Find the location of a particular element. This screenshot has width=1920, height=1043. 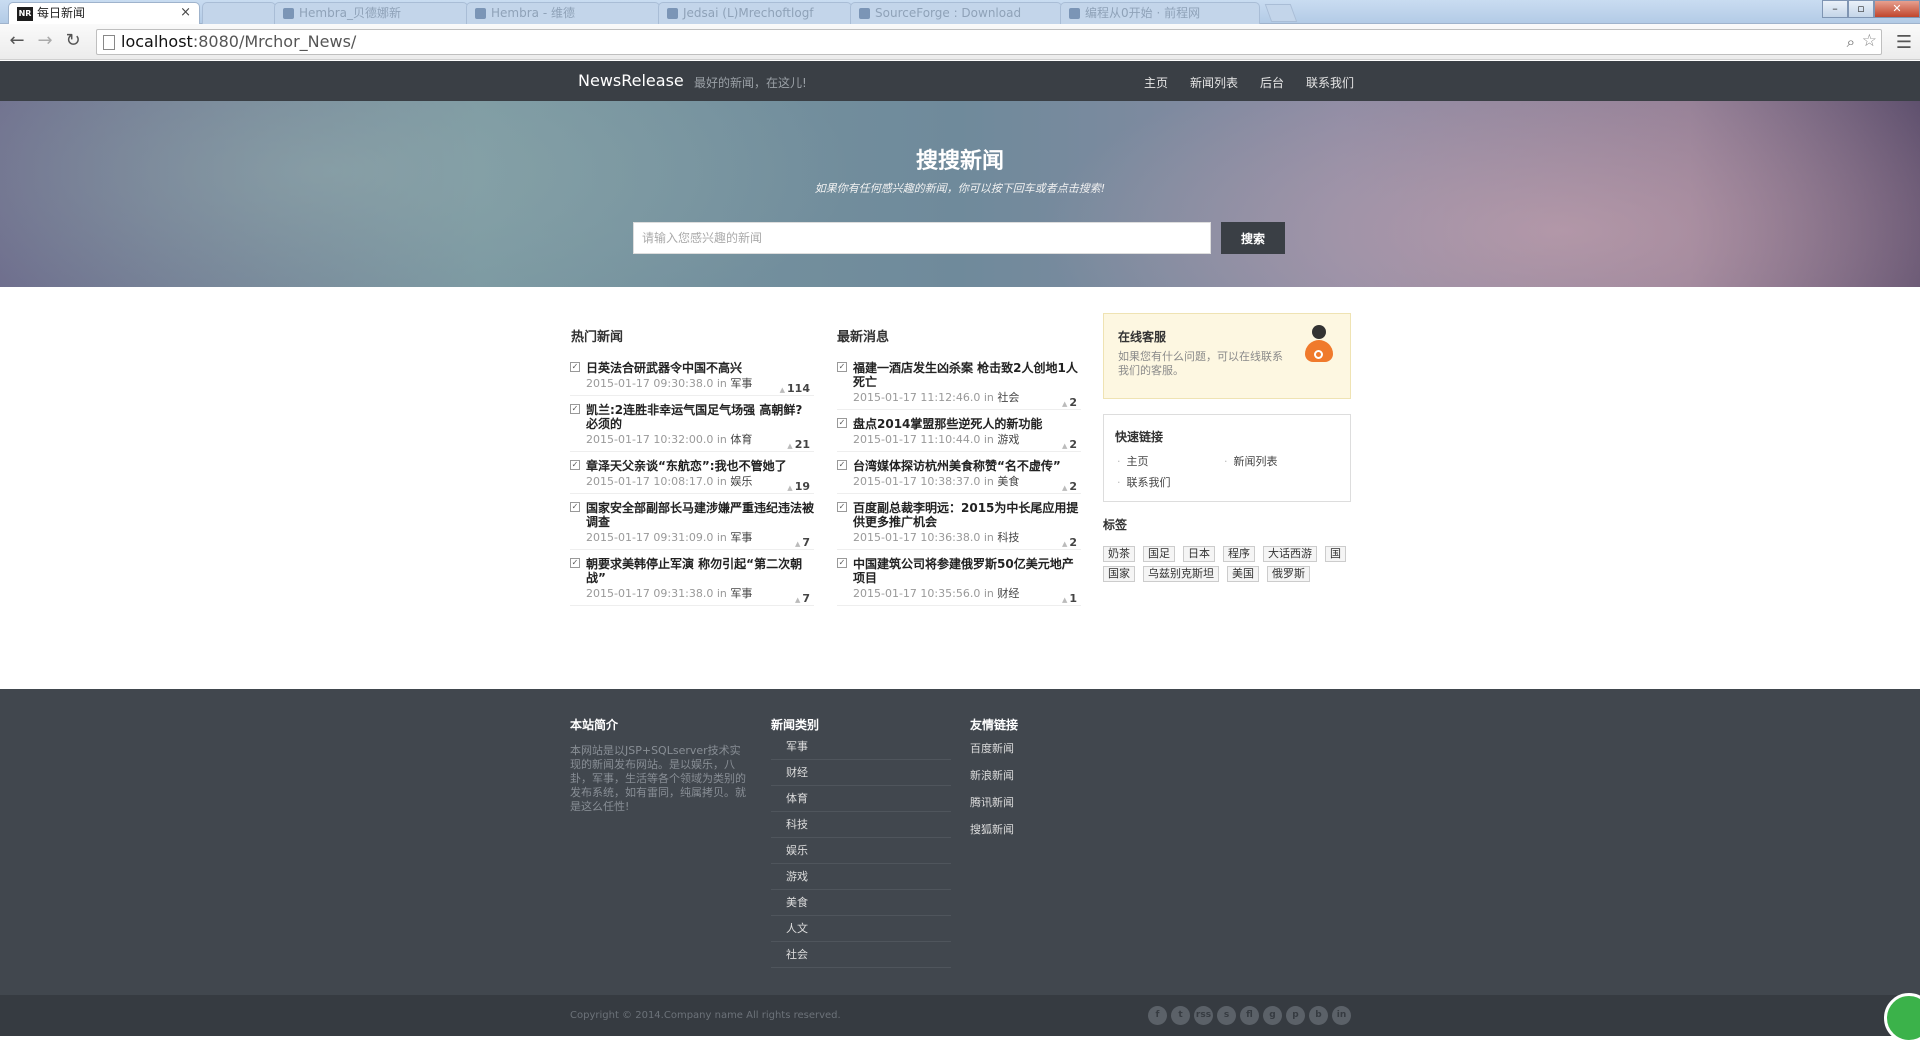

news-category: 科技 is located at coordinates (1008, 537).